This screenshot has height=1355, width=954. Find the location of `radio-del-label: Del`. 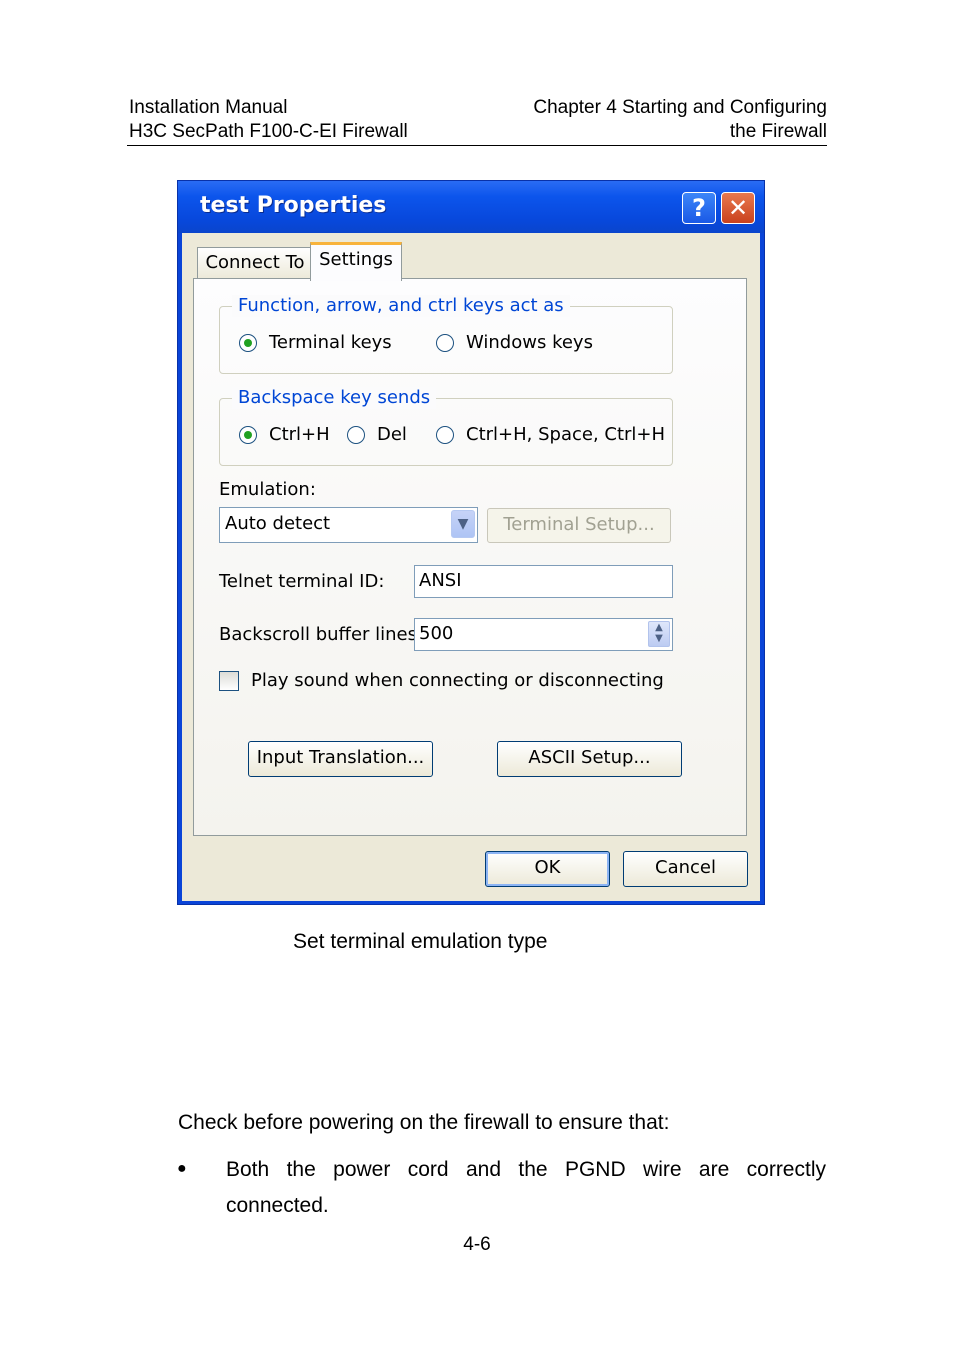

radio-del-label: Del is located at coordinates (392, 434).